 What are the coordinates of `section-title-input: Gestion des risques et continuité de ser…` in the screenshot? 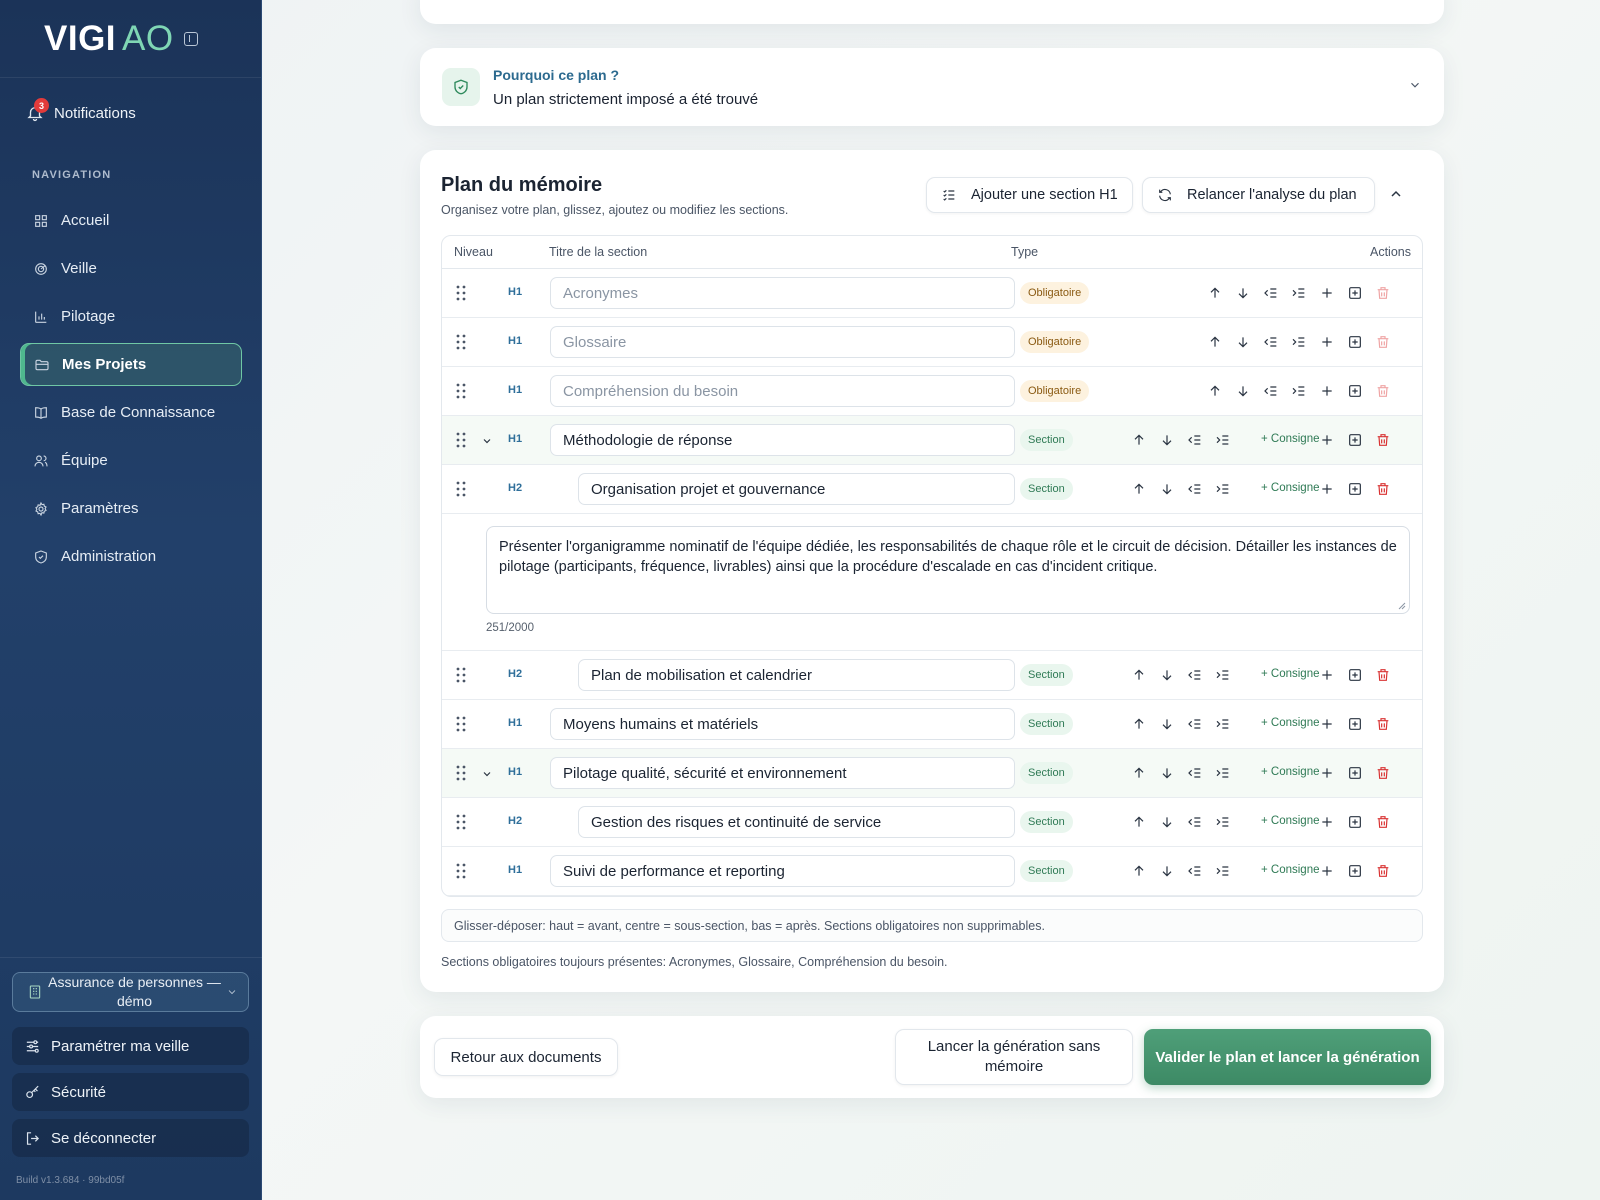 It's located at (796, 822).